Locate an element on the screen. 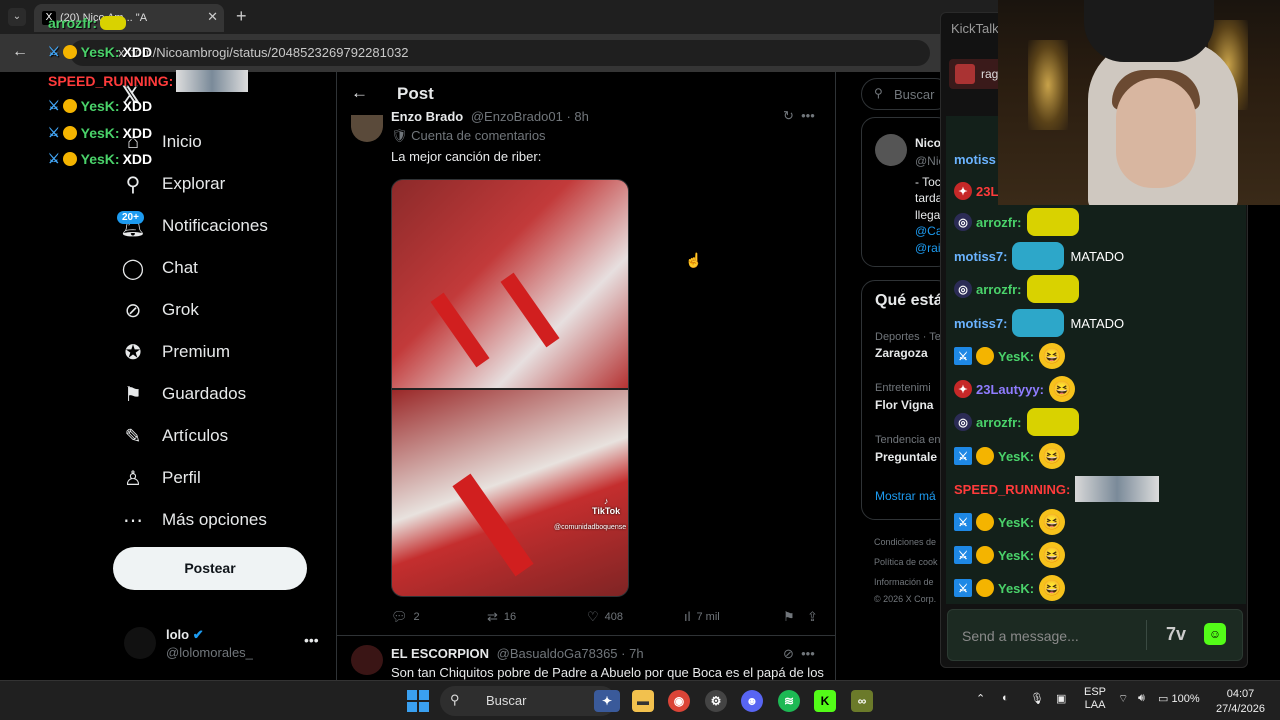 This screenshot has width=1280, height=720. 7tv-emote-icon: 7v is located at coordinates (1176, 634).